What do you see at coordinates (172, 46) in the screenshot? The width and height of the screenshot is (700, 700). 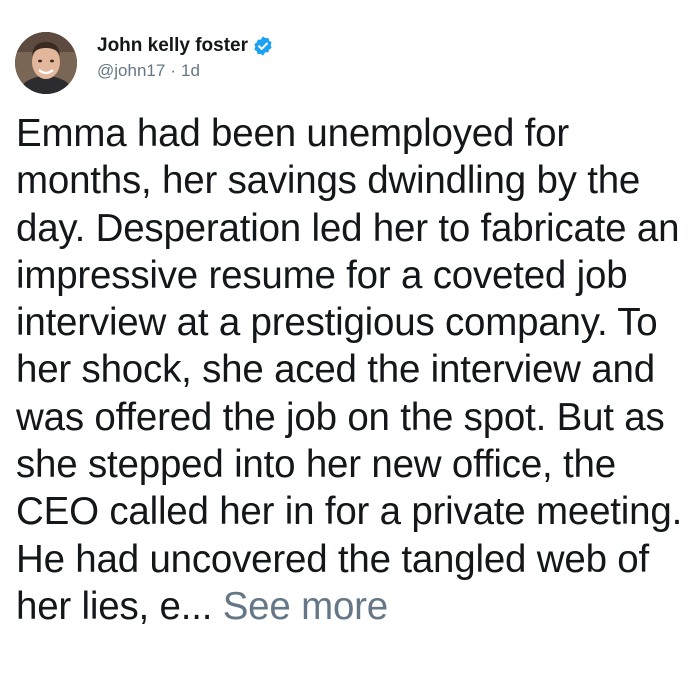 I see `author-display-name: John kelly foster` at bounding box center [172, 46].